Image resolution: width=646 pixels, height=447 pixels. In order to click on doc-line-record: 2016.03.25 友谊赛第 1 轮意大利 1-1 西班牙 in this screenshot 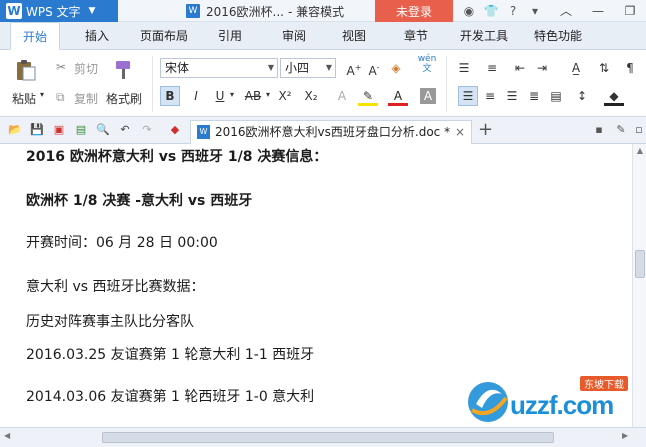, I will do `click(170, 355)`.